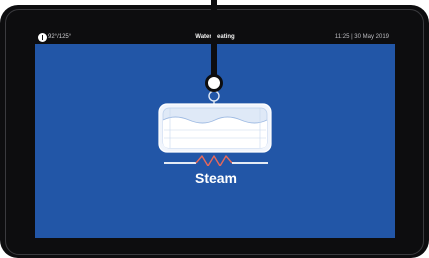 Image resolution: width=429 pixels, height=258 pixels. I want to click on callout-marker, so click(214, 83).